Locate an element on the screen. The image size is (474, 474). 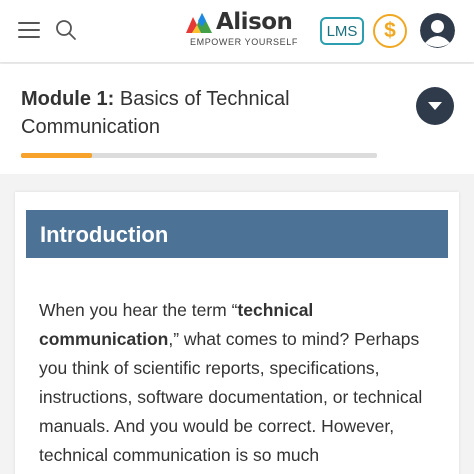
alison-logo: Alison EMPOWER YOURSELF is located at coordinates (241, 30).